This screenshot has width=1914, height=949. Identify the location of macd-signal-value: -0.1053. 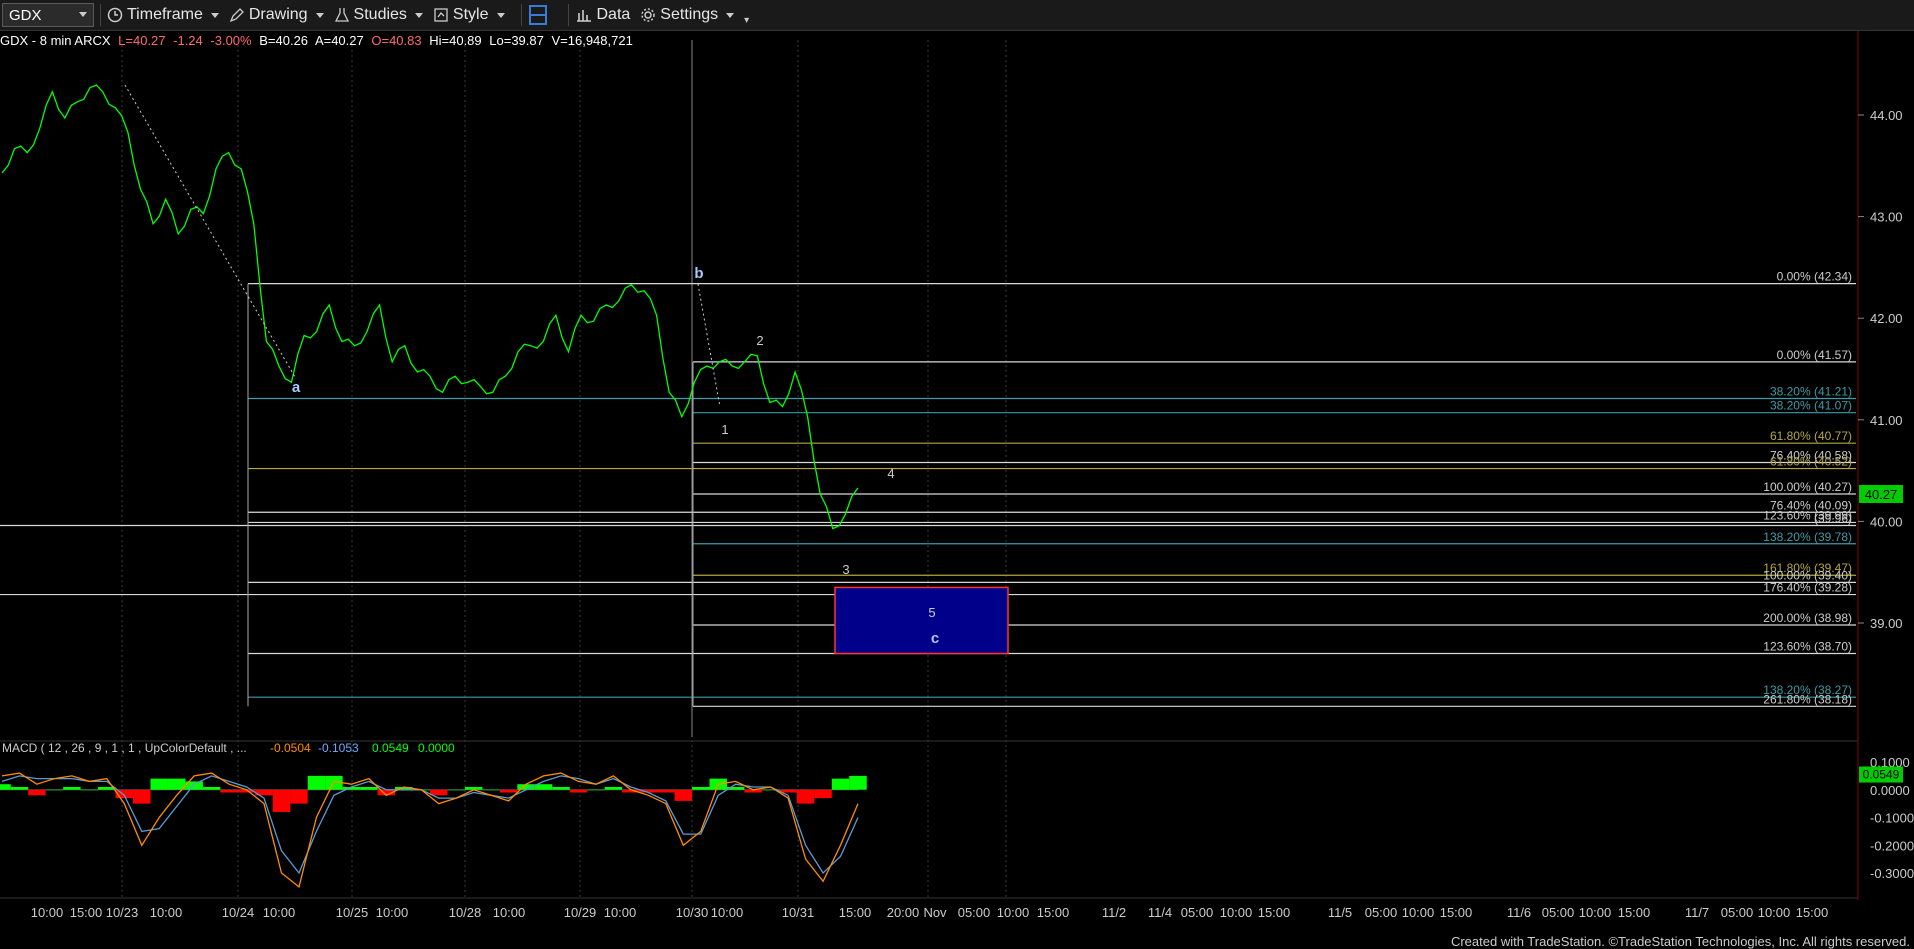
(338, 748).